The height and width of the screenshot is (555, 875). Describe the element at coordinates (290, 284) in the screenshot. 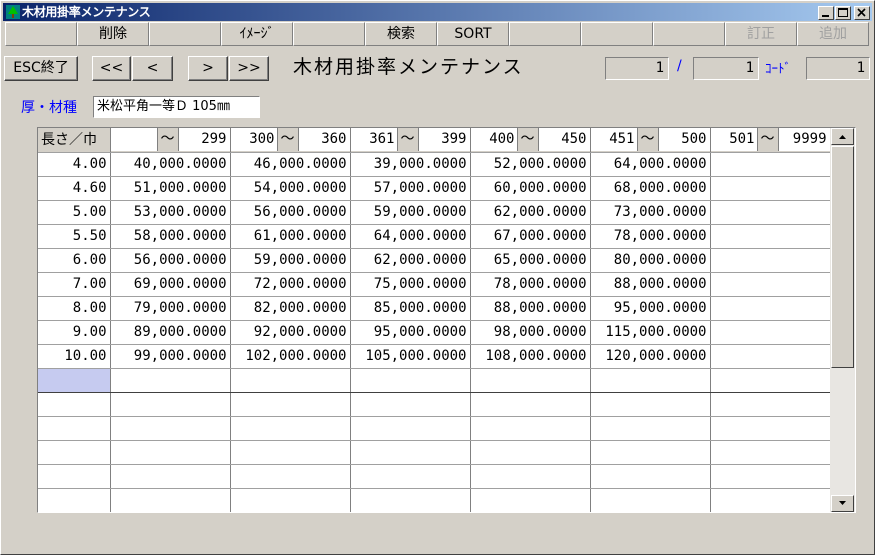

I see `rate-cell: 72,000.0000` at that location.